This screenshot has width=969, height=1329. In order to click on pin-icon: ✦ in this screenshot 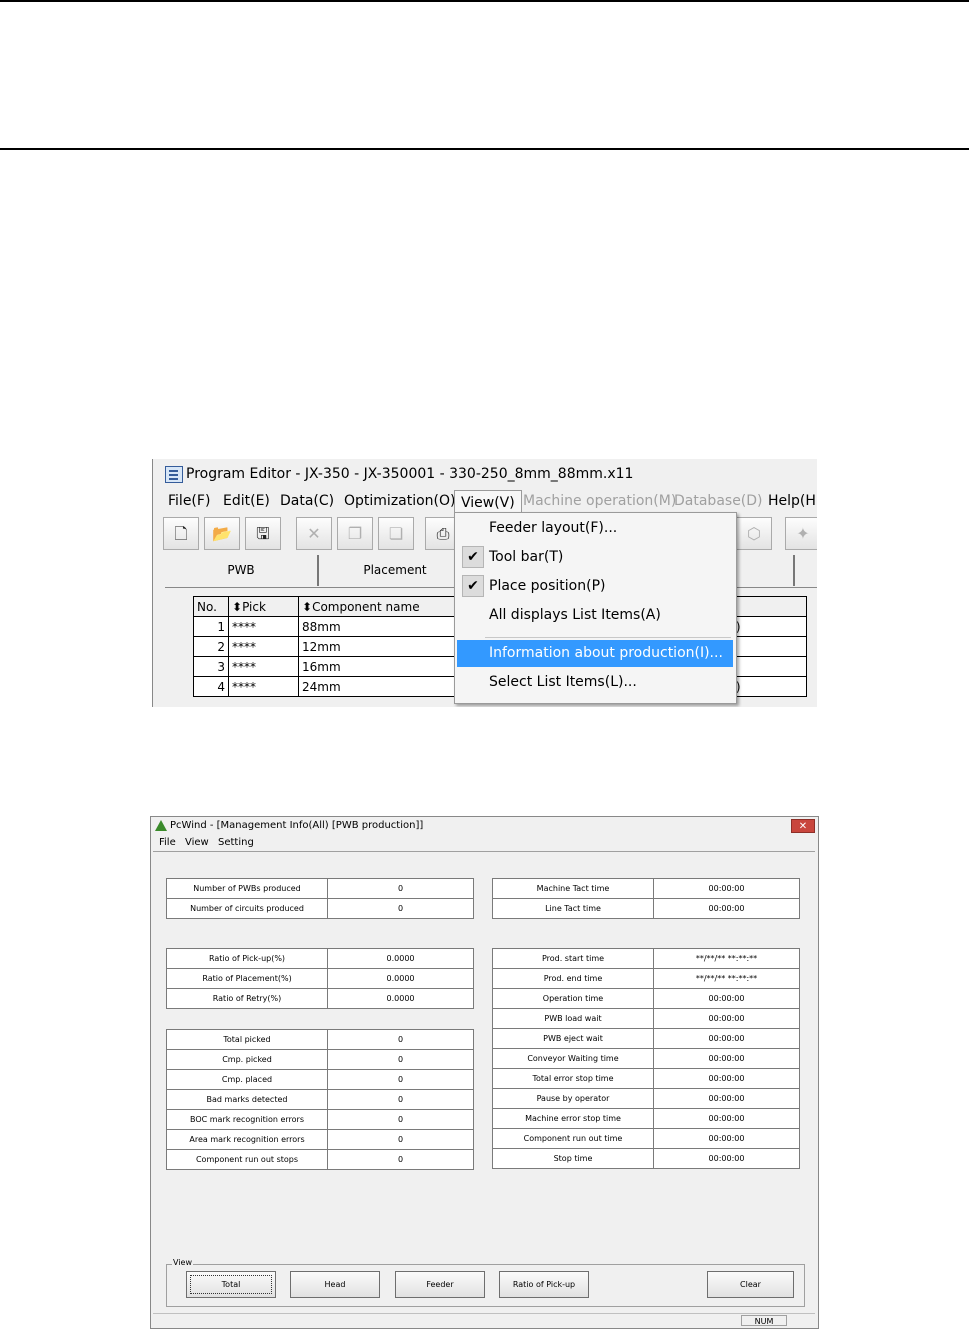, I will do `click(801, 533)`.